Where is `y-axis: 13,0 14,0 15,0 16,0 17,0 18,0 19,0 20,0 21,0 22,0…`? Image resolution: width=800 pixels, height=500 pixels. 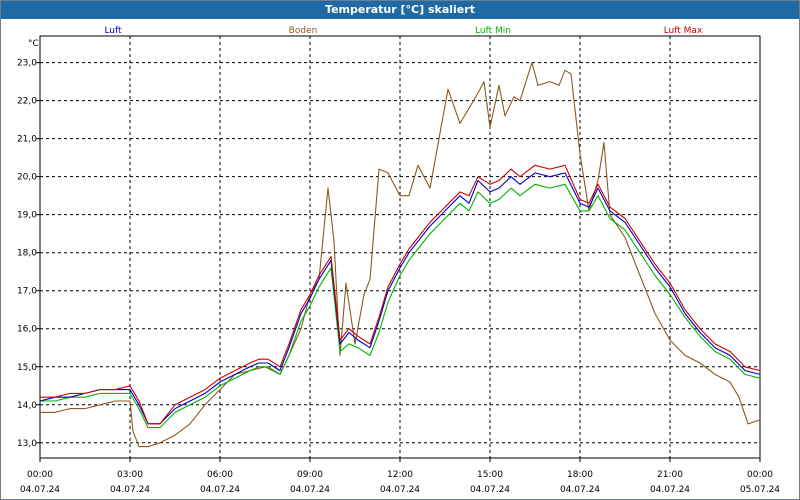
y-axis: 13,0 14,0 15,0 16,0 17,0 18,0 19,0 20,0 21,0 22,0… is located at coordinates (28, 254).